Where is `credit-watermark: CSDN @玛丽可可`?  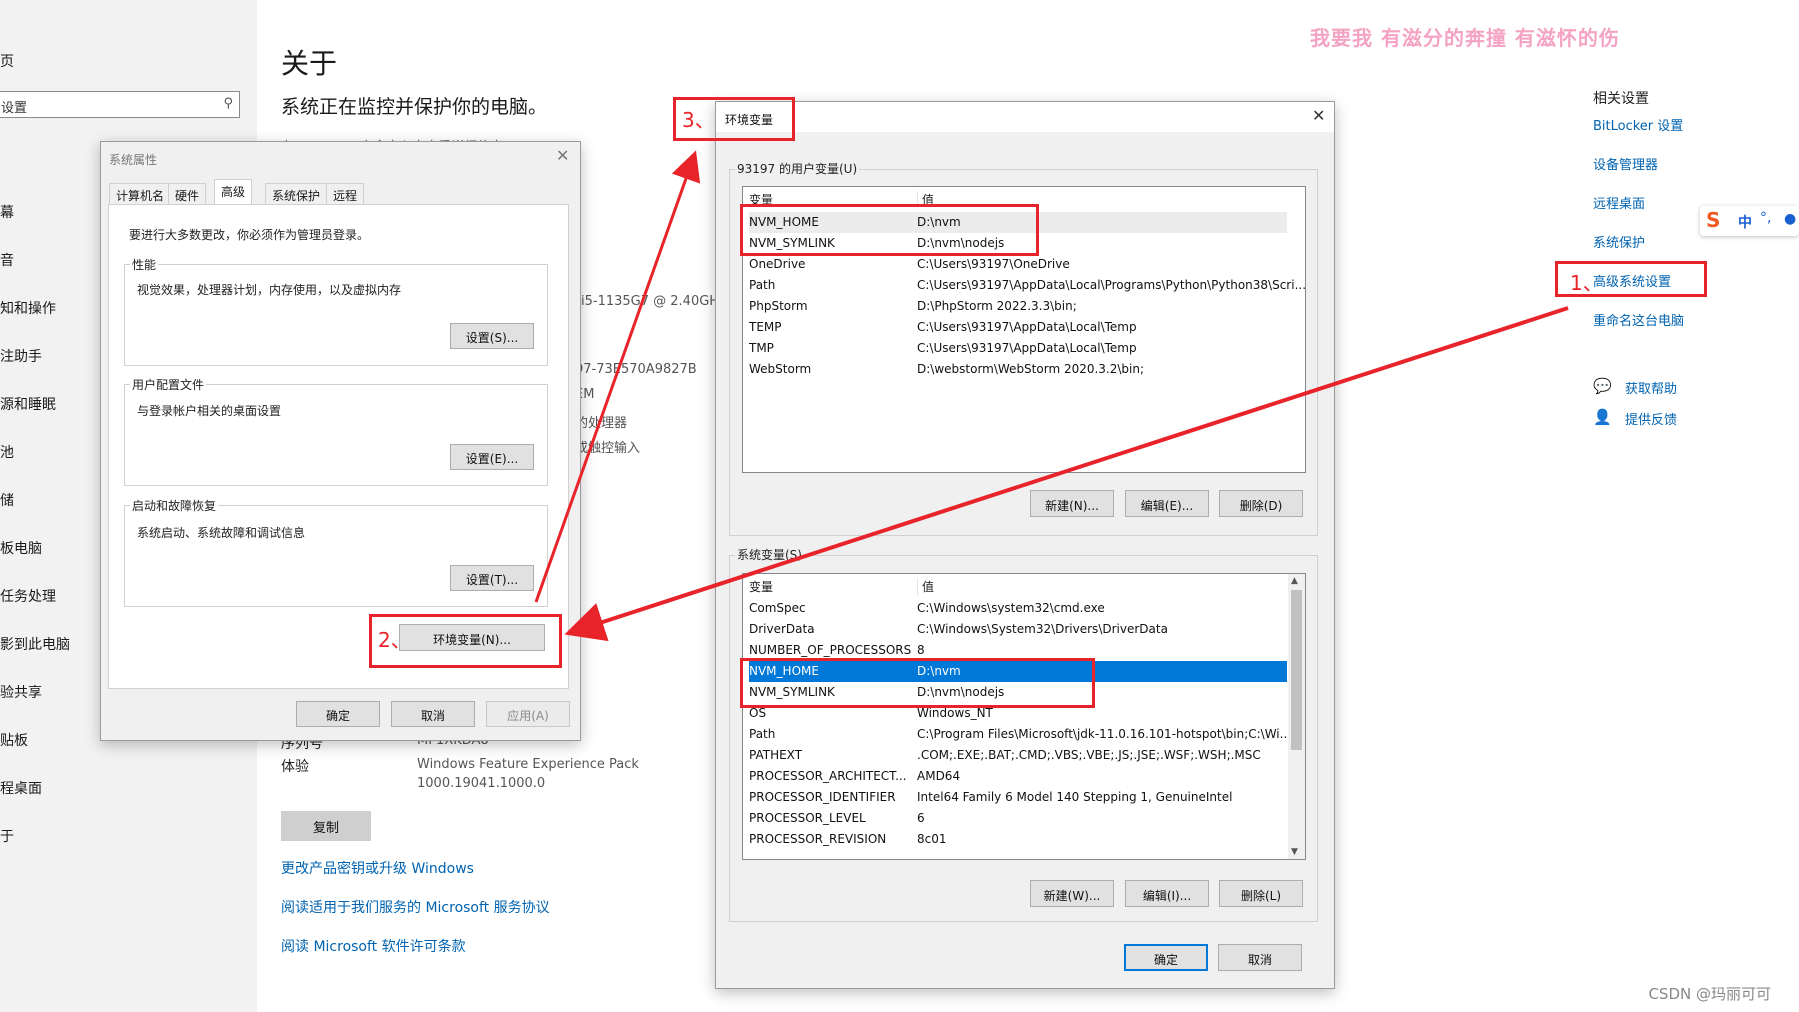
credit-watermark: CSDN @玛丽可可 is located at coordinates (1709, 994).